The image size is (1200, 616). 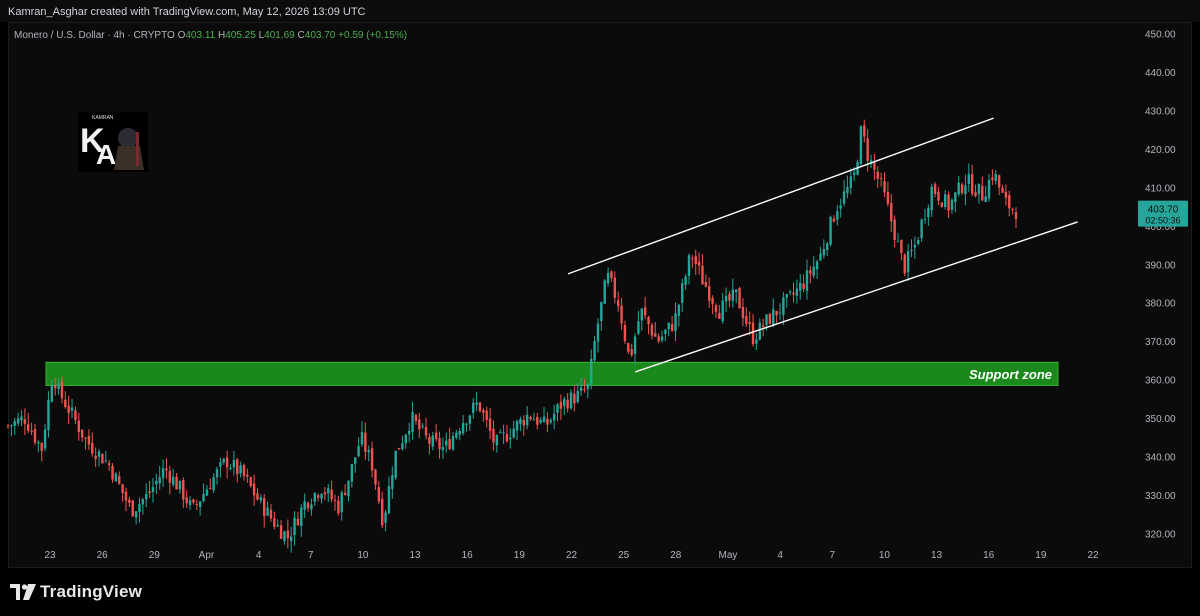 What do you see at coordinates (50, 555) in the screenshot?
I see `time-tick-label: 23` at bounding box center [50, 555].